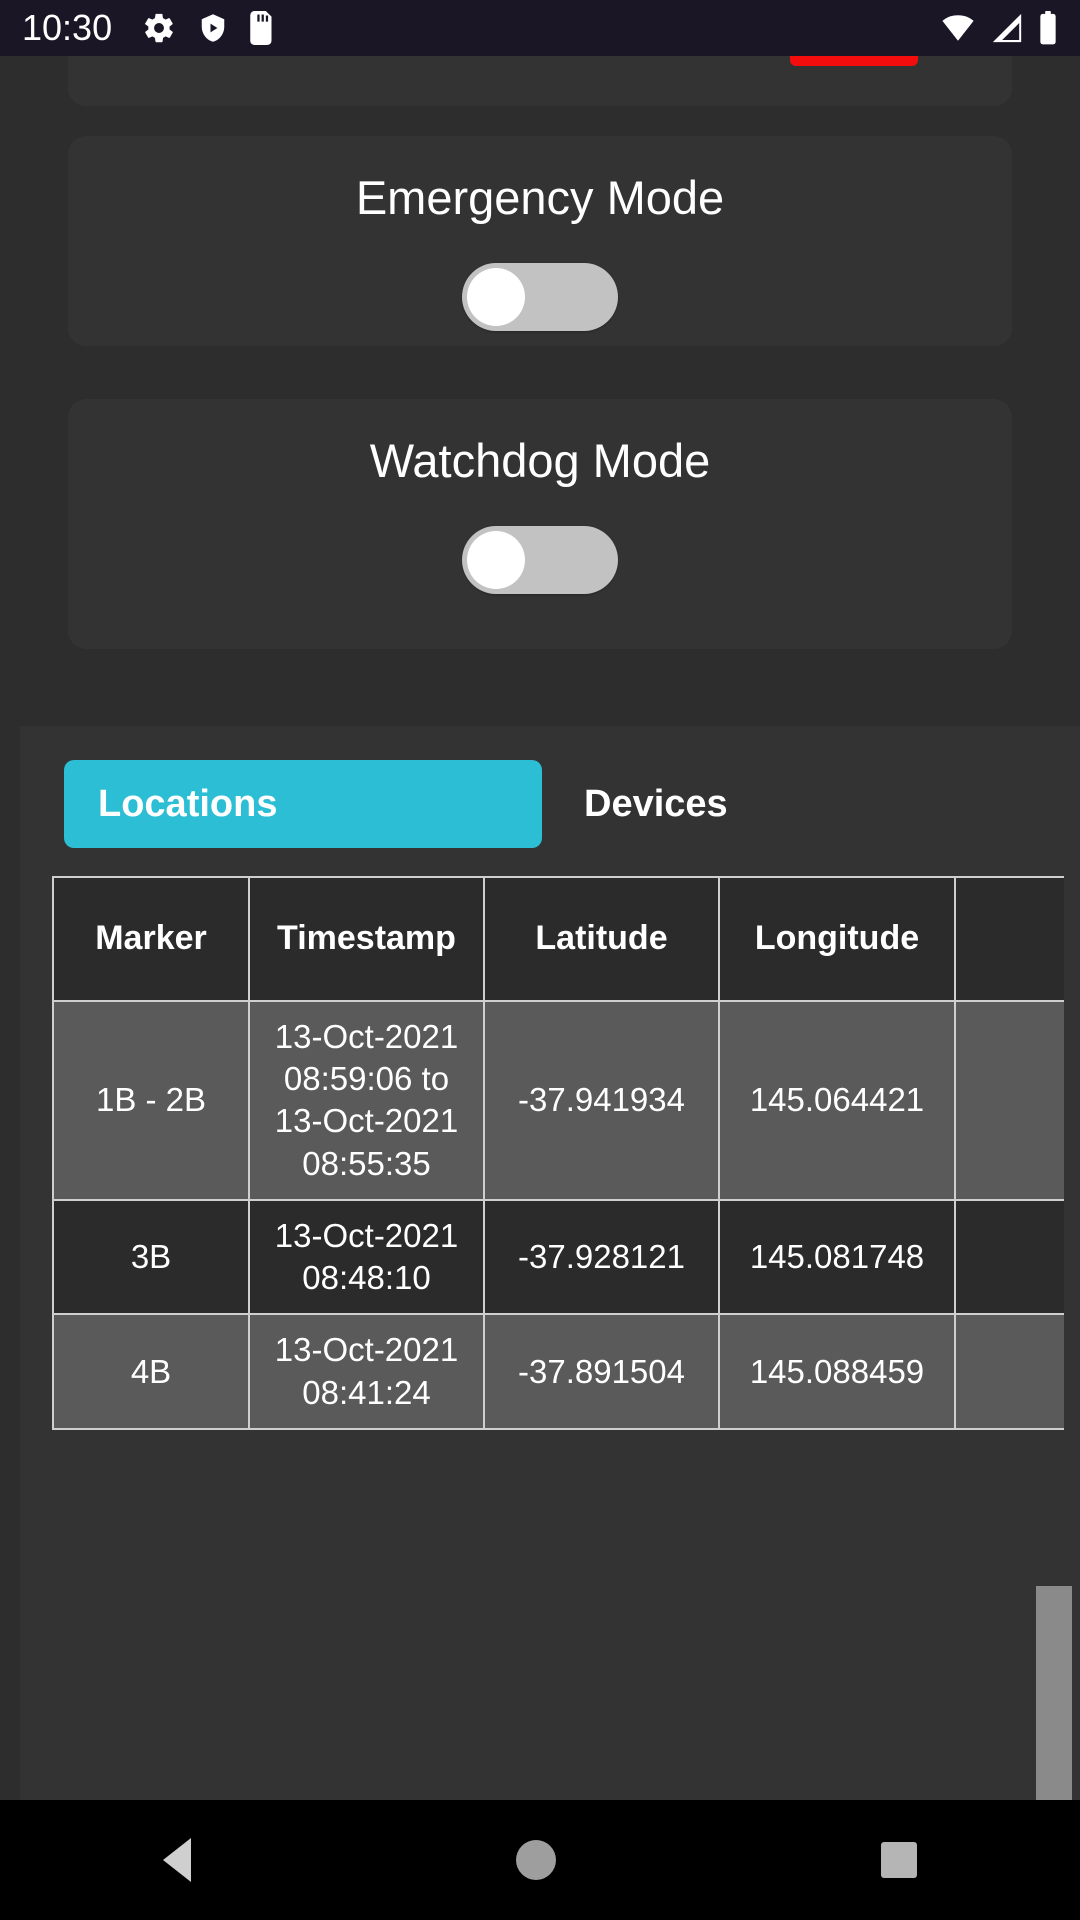  What do you see at coordinates (213, 28) in the screenshot?
I see `shield-play-icon` at bounding box center [213, 28].